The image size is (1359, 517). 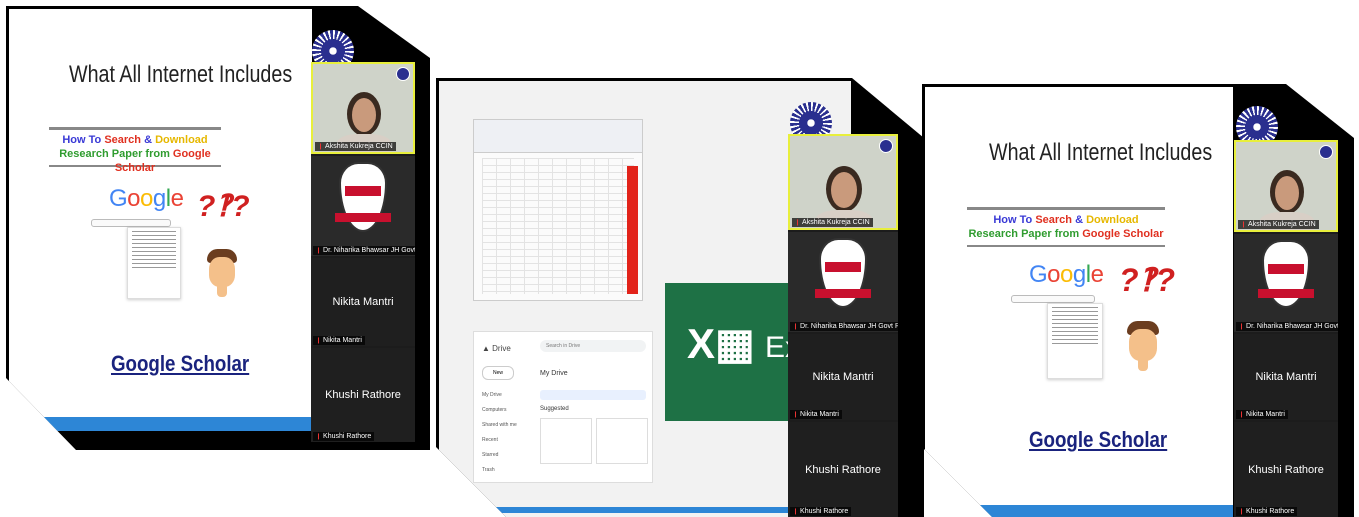 What do you see at coordinates (508, 440) in the screenshot?
I see `drive-nav-item: Recent` at bounding box center [508, 440].